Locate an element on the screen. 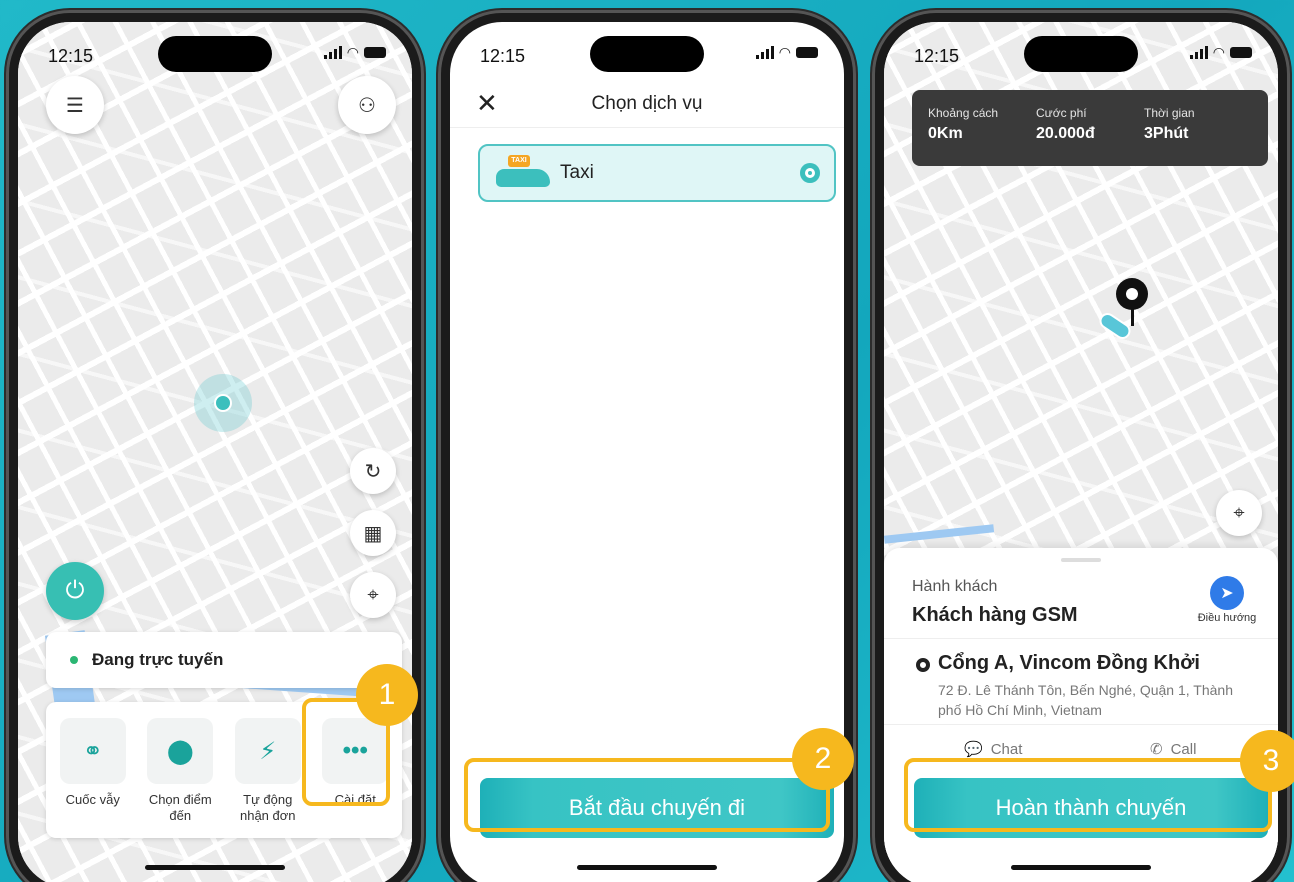  taxi-sign: TAXI is located at coordinates (519, 161).